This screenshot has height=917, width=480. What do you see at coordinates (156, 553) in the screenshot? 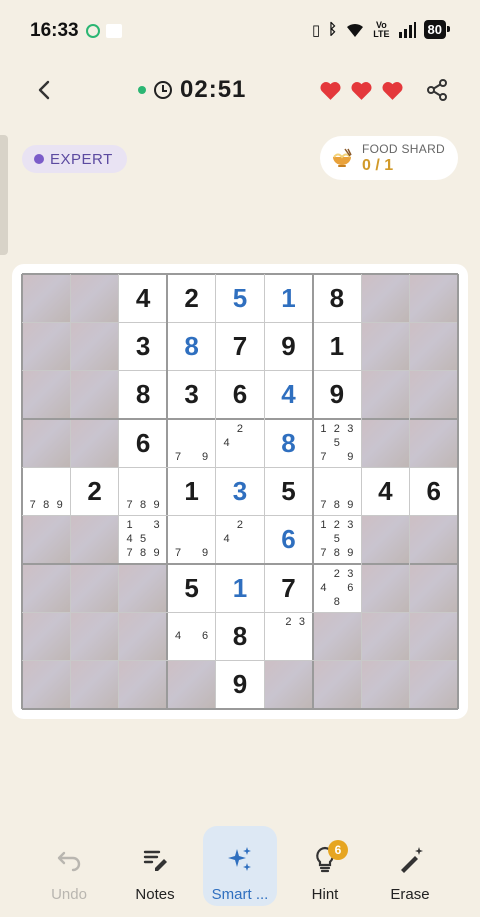
I see `note-digit: 9` at bounding box center [156, 553].